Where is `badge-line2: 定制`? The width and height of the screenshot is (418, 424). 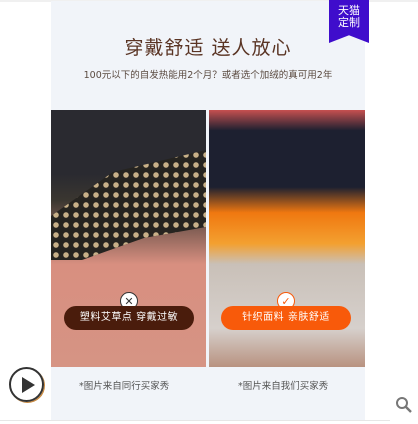
badge-line2: 定制 is located at coordinates (349, 22).